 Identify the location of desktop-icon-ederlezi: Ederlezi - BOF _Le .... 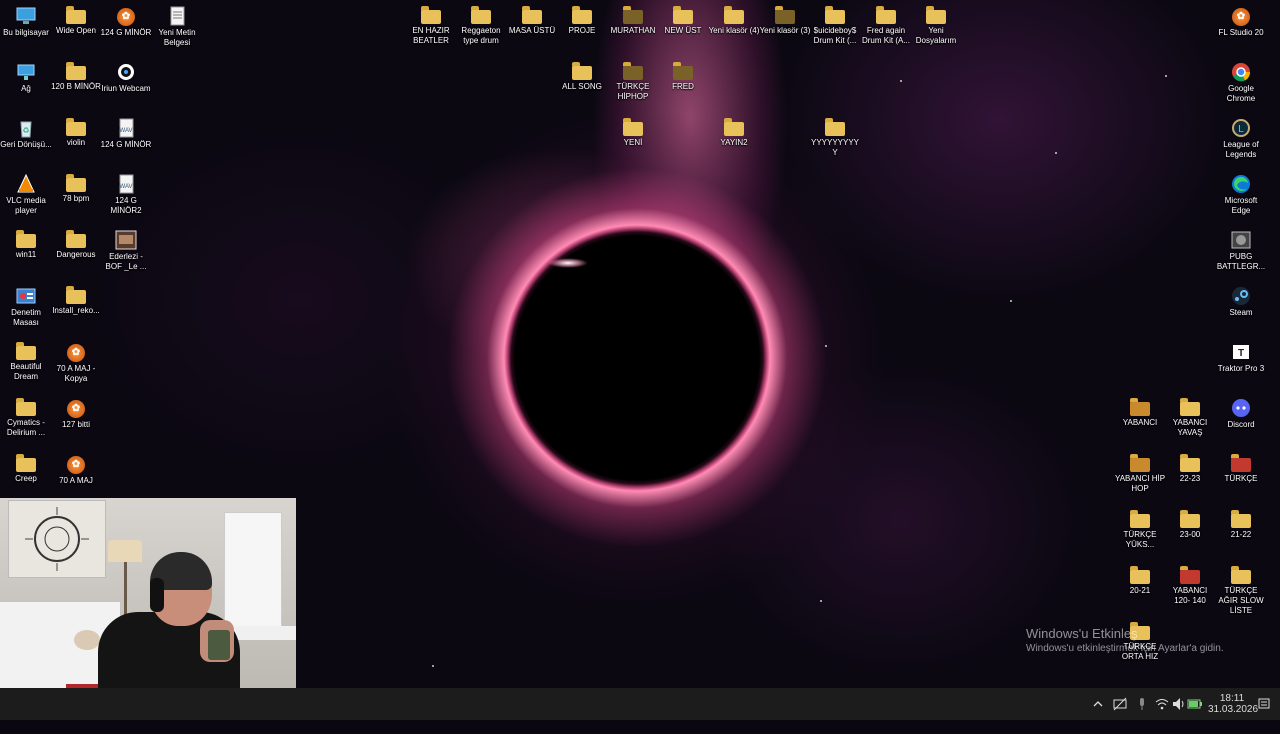
(126, 248).